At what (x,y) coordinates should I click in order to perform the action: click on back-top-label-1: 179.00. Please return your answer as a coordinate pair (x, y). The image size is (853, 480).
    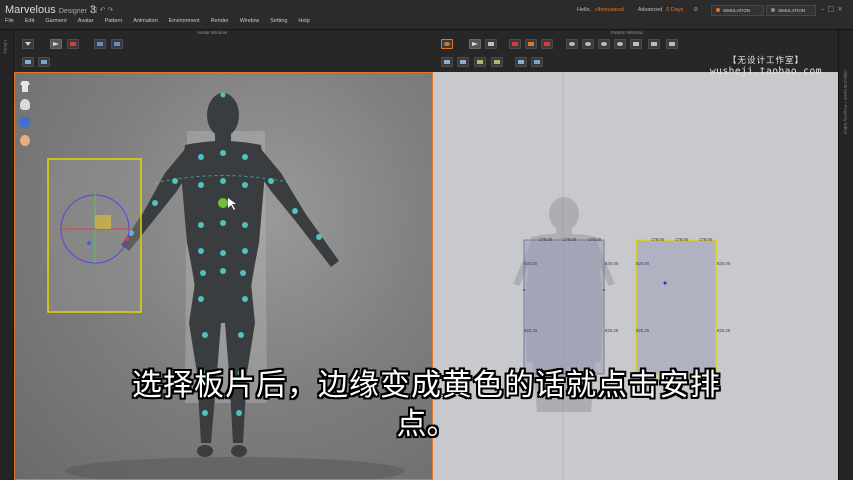
    Looking at the image, I should click on (658, 239).